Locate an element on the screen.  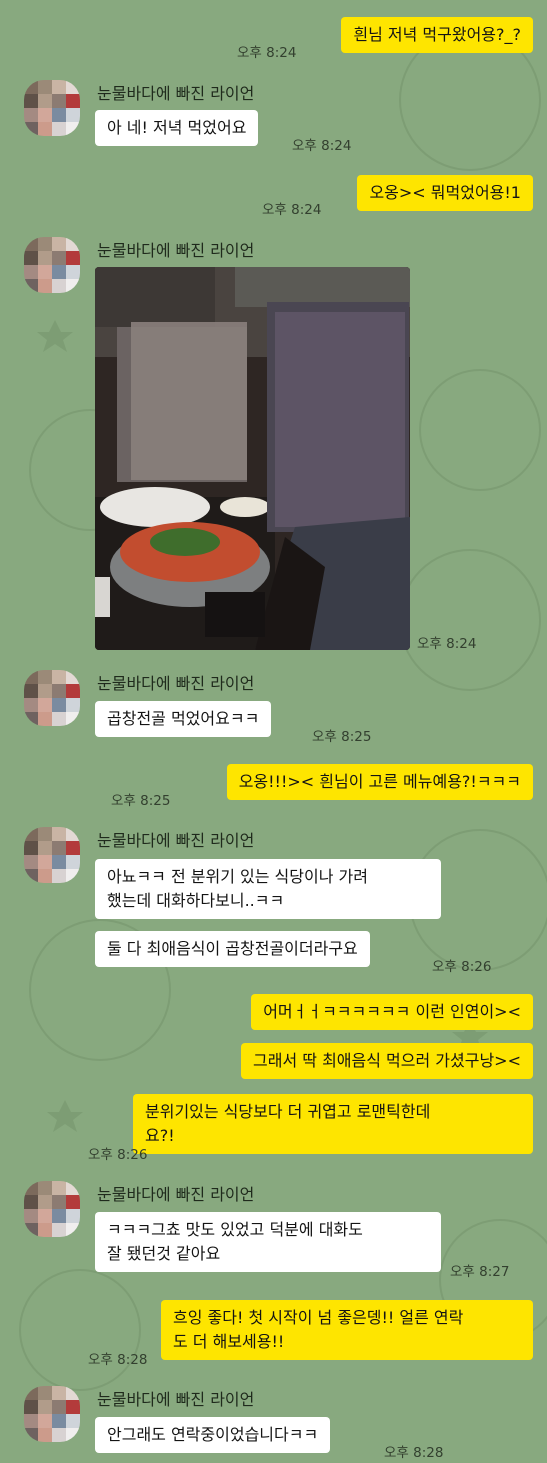
message-bubble-theirs: 둘 다 최애음식이 곱창전골이더라구요 is located at coordinates (232, 949).